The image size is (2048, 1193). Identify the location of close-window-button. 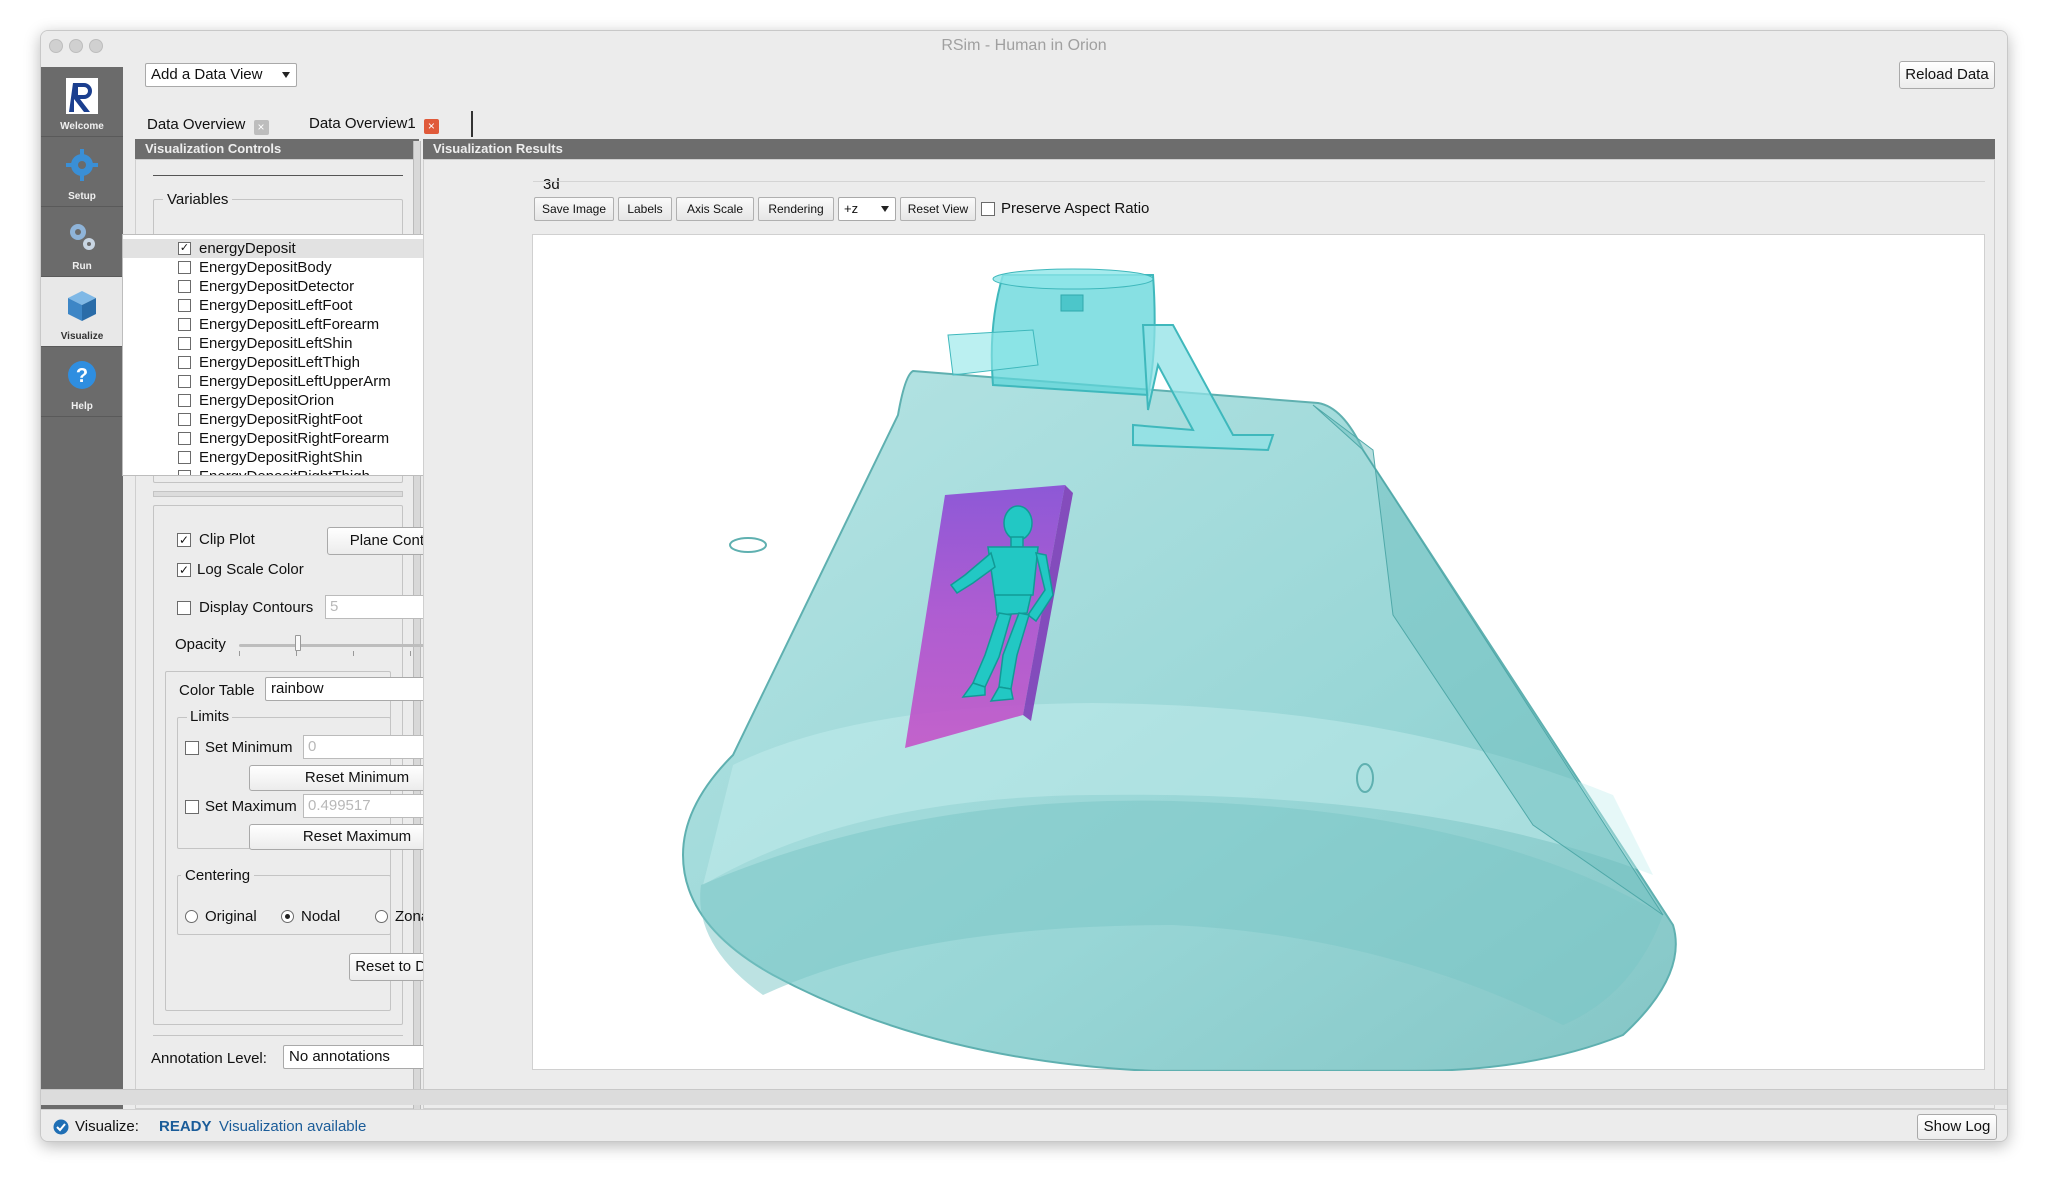
(56, 46).